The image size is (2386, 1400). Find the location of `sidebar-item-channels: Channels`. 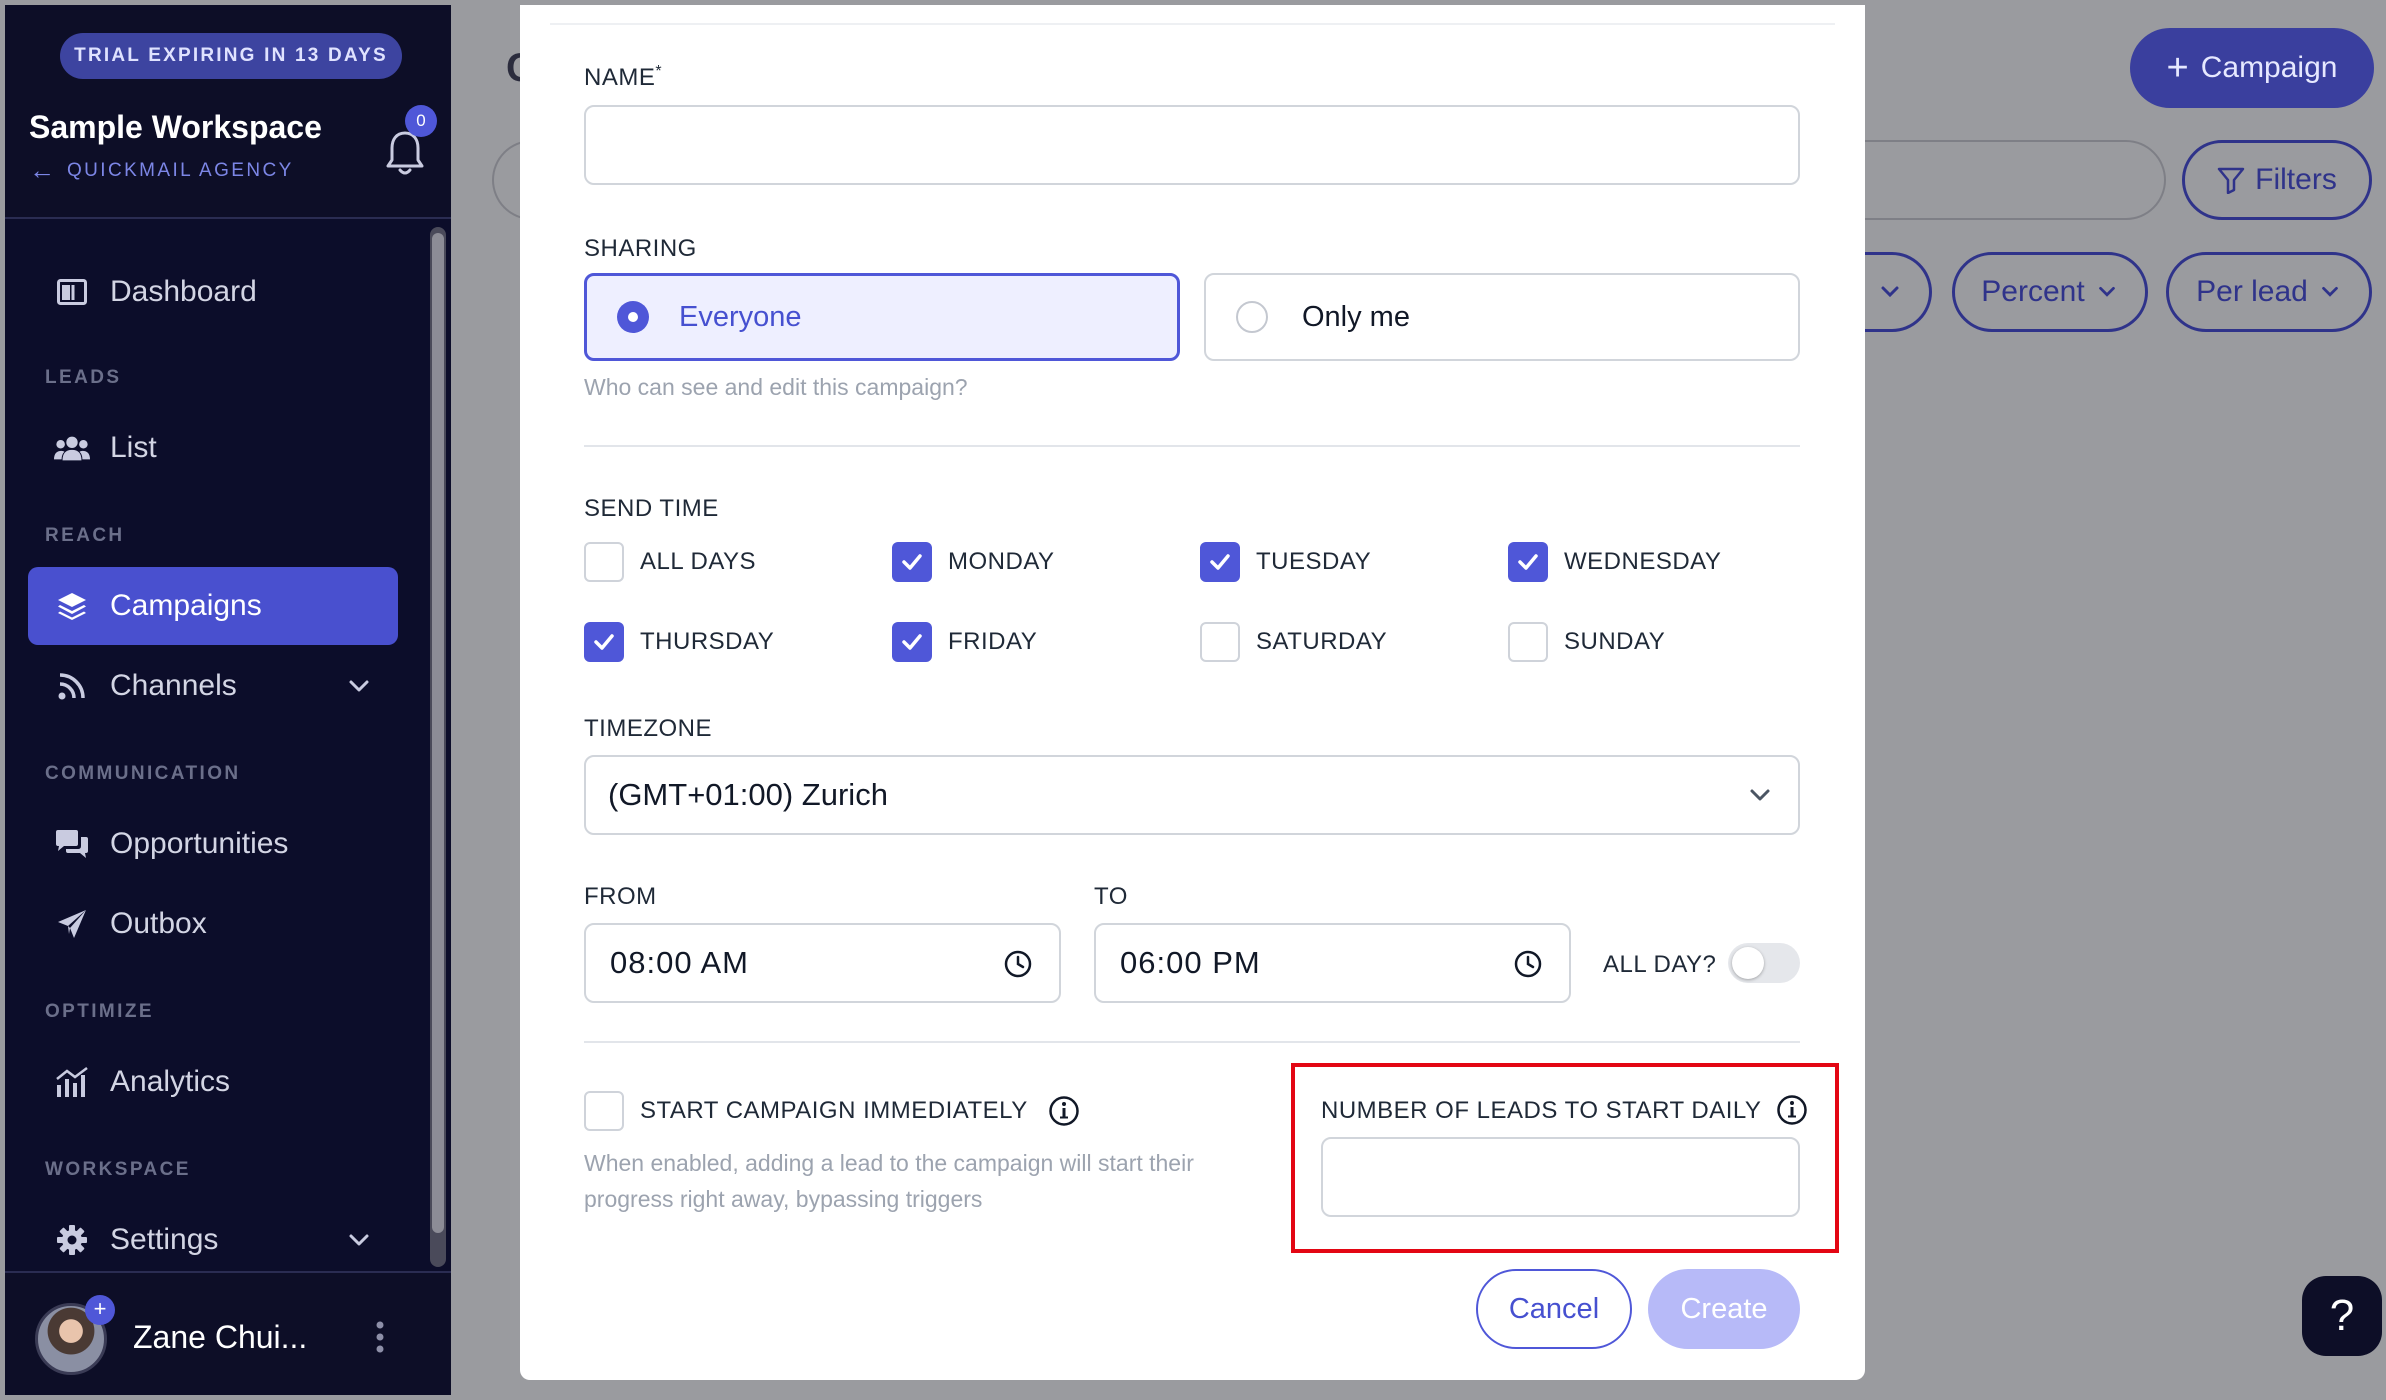

sidebar-item-channels: Channels is located at coordinates (213, 686).